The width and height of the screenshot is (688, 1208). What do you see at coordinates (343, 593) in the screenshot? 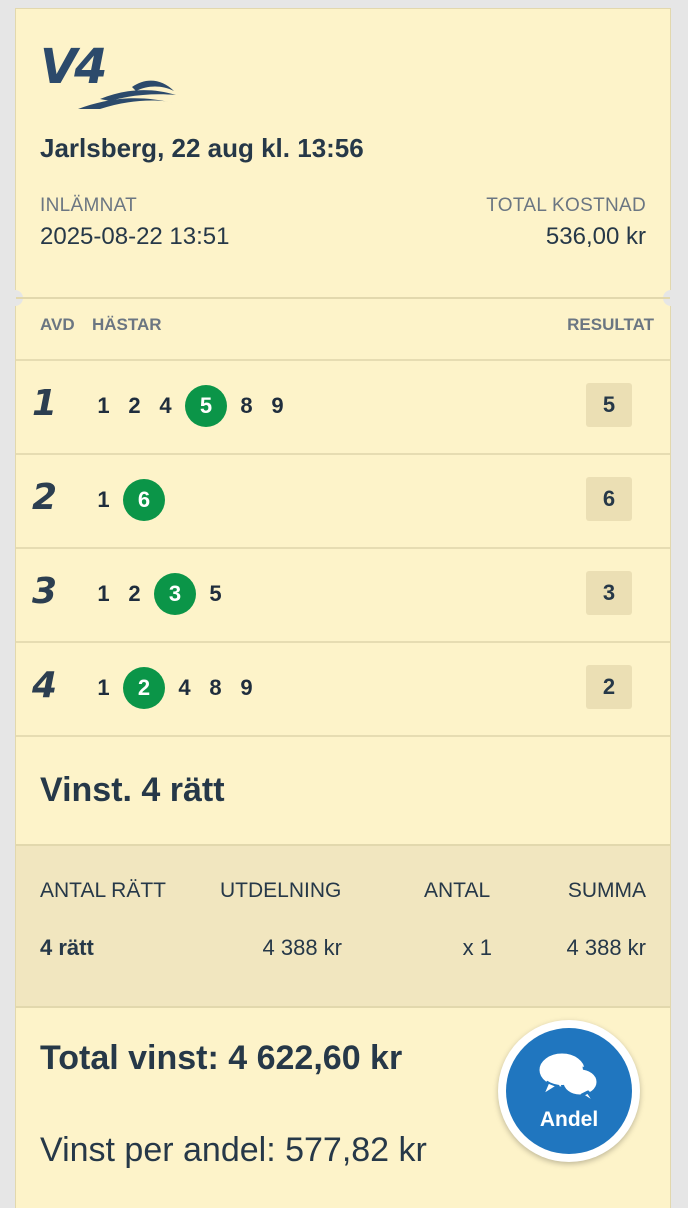
I see `leg-row: 312353` at bounding box center [343, 593].